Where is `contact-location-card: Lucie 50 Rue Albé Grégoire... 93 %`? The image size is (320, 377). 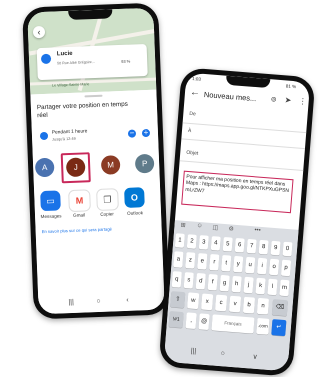
contact-location-card: Lucie 50 Rue Albé Grégoire... 93 % is located at coordinates (92, 62).